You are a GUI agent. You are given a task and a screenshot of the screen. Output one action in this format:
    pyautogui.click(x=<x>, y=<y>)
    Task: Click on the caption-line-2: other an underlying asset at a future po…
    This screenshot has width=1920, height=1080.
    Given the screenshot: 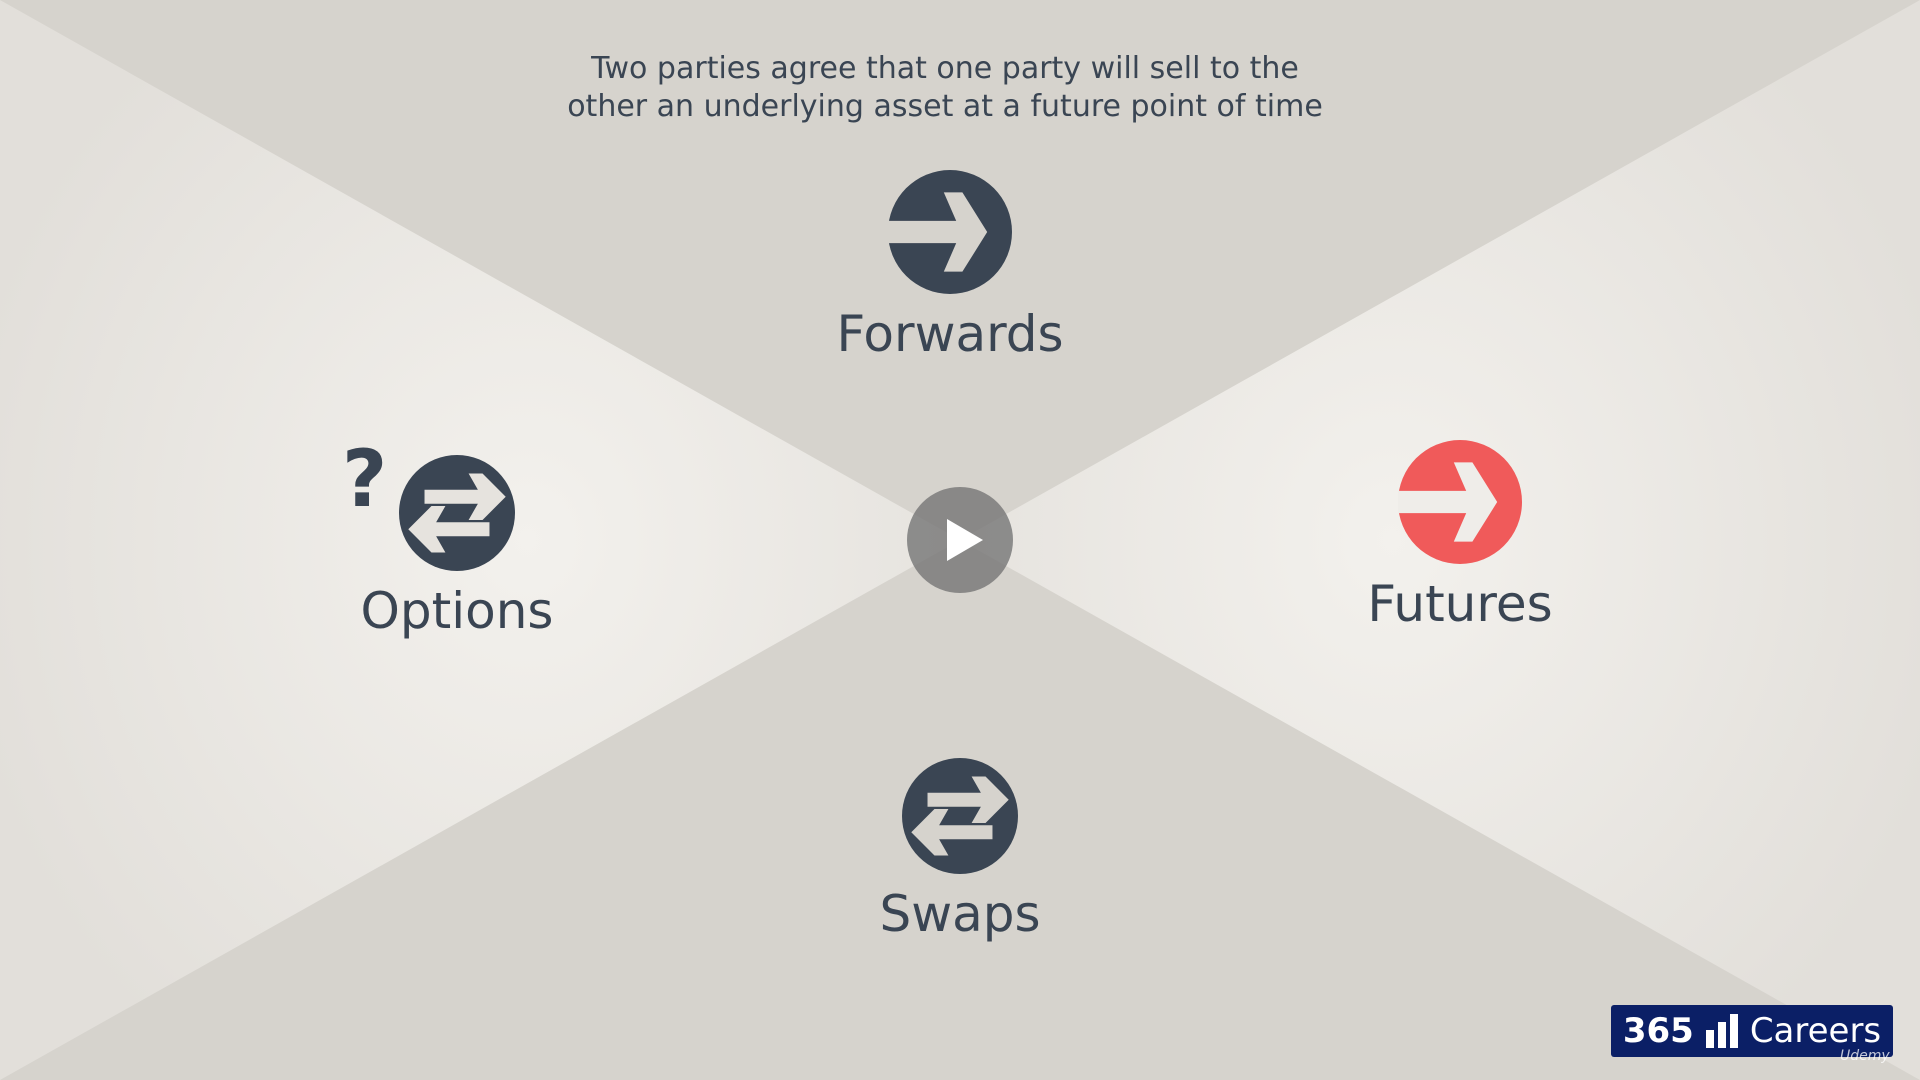 What is the action you would take?
    pyautogui.click(x=945, y=106)
    